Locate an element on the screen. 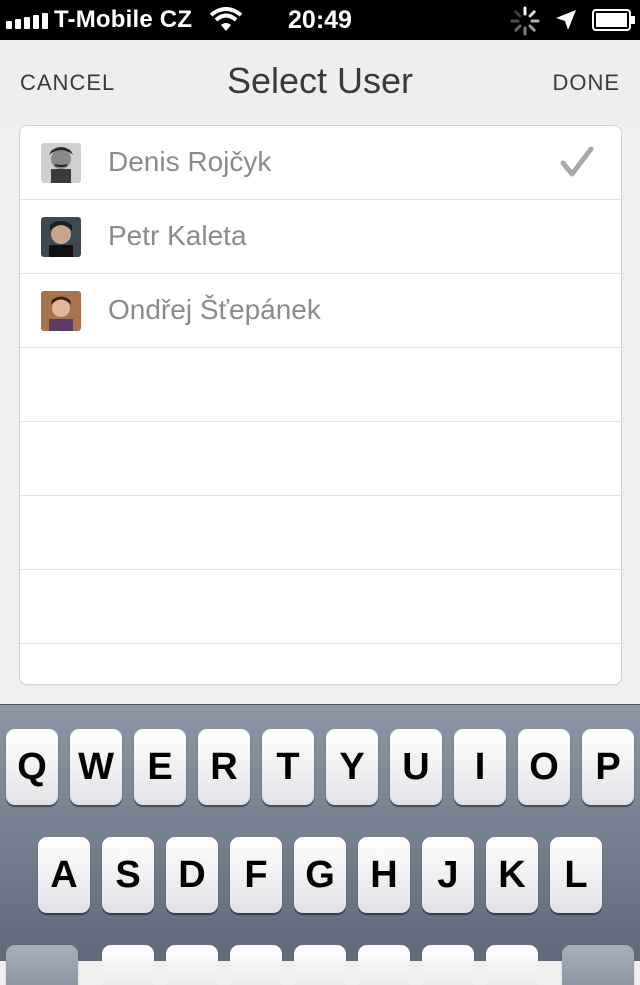 The height and width of the screenshot is (985, 640). key-q: Q is located at coordinates (32, 767).